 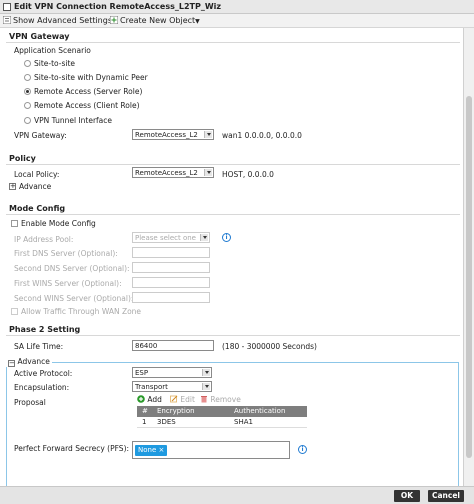 What do you see at coordinates (142, 373) in the screenshot?
I see `active-protocol-value: ESP` at bounding box center [142, 373].